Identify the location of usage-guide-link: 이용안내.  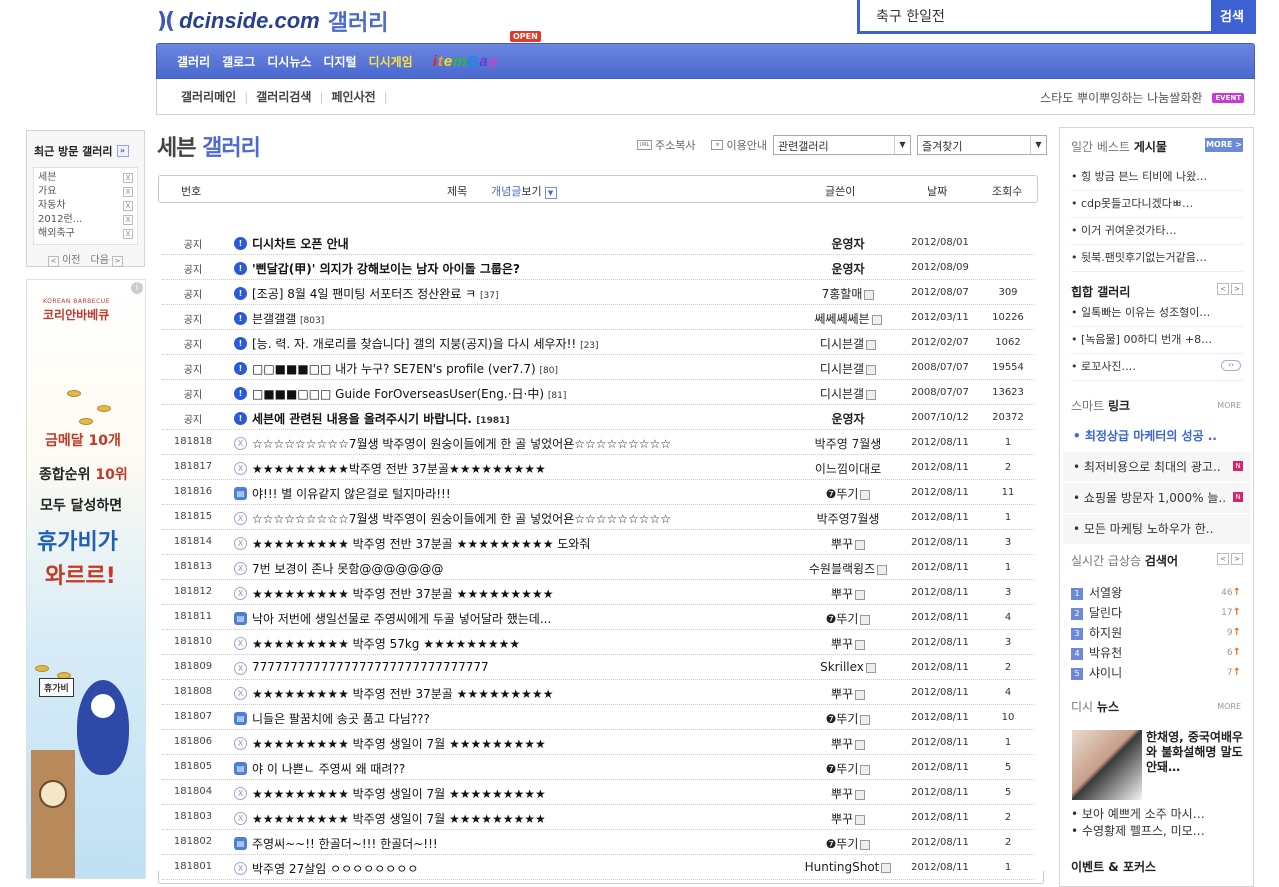
(746, 145).